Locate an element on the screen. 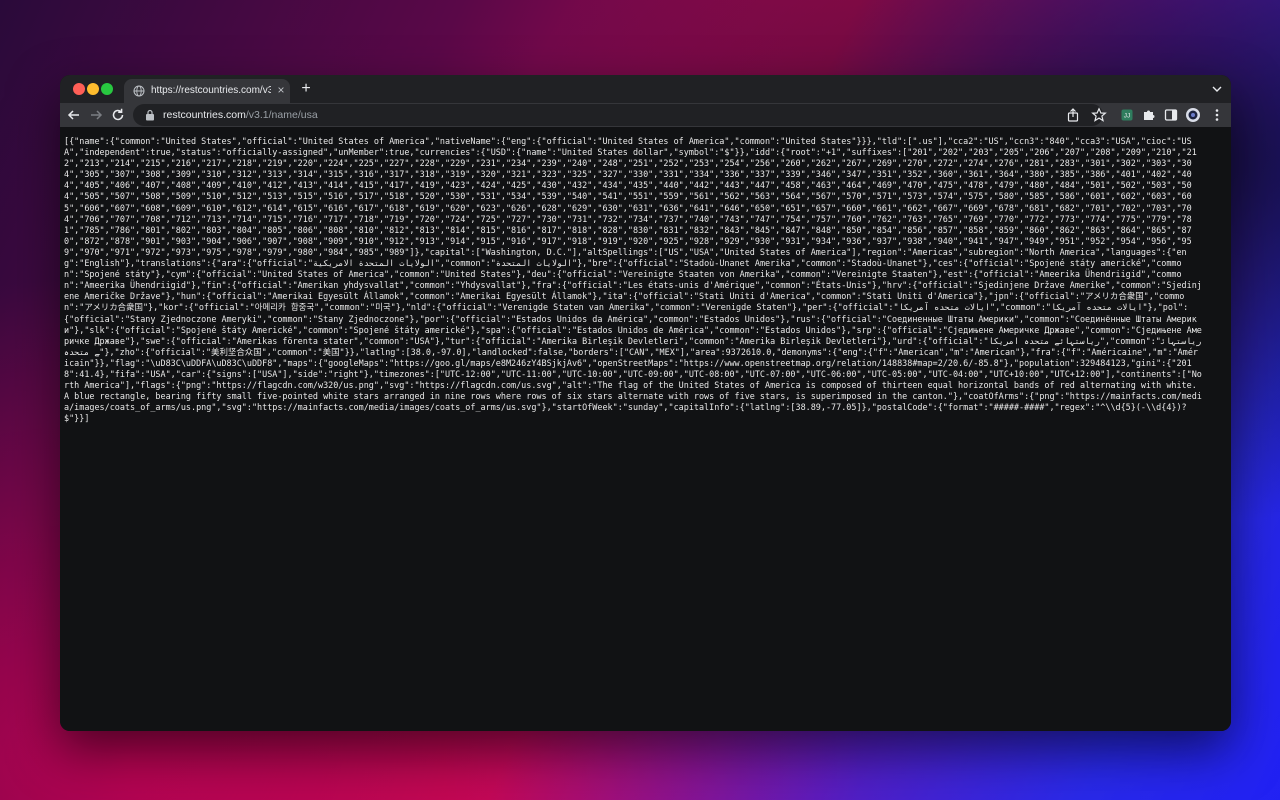 This screenshot has height=800, width=1280. globe-icon is located at coordinates (139, 91).